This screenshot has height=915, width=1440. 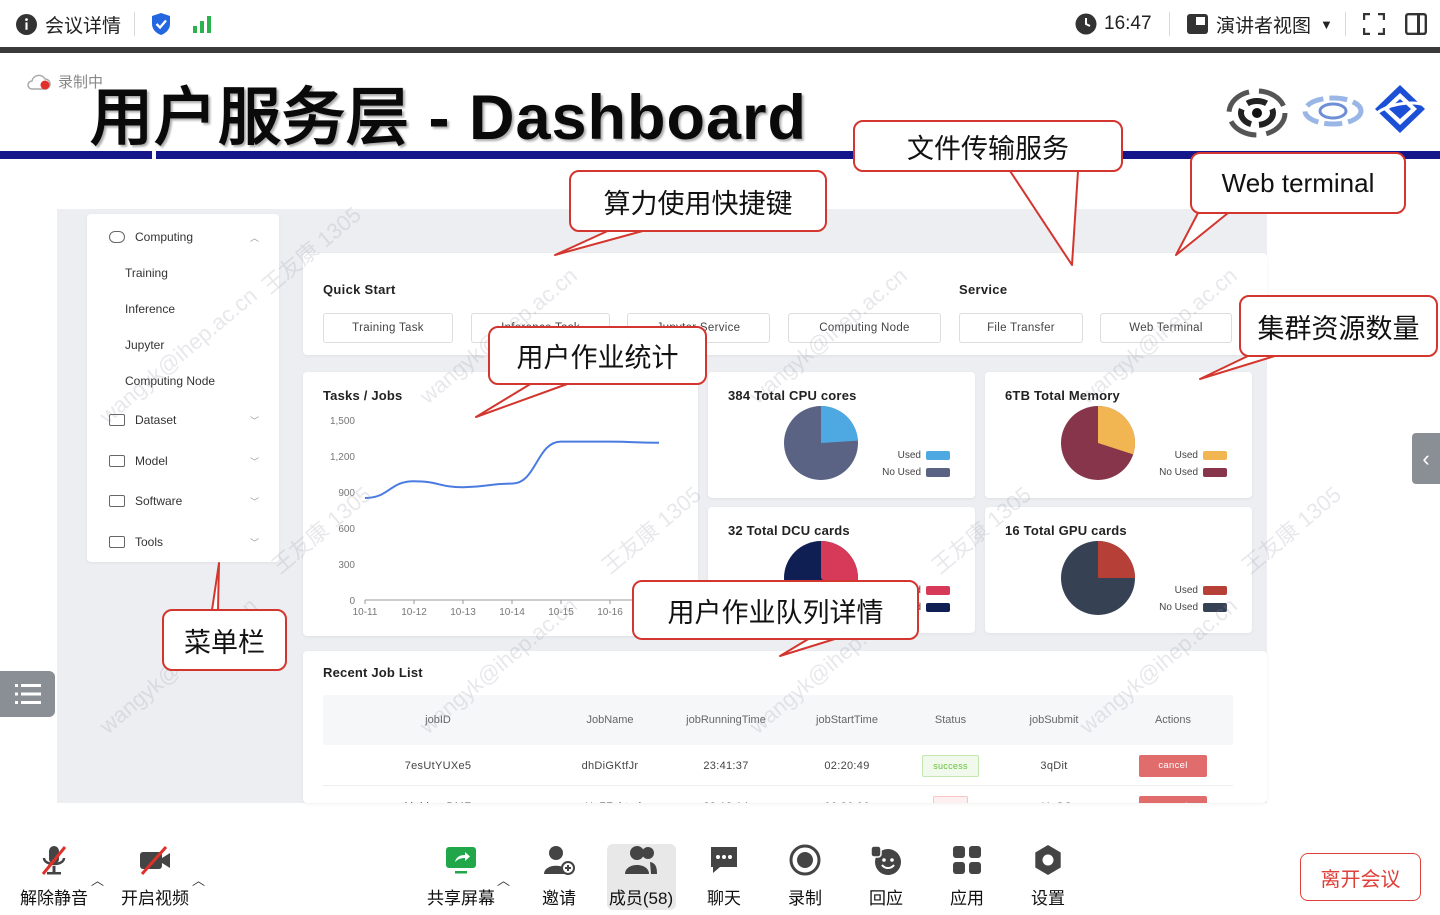 I want to click on members-icon, so click(x=641, y=860).